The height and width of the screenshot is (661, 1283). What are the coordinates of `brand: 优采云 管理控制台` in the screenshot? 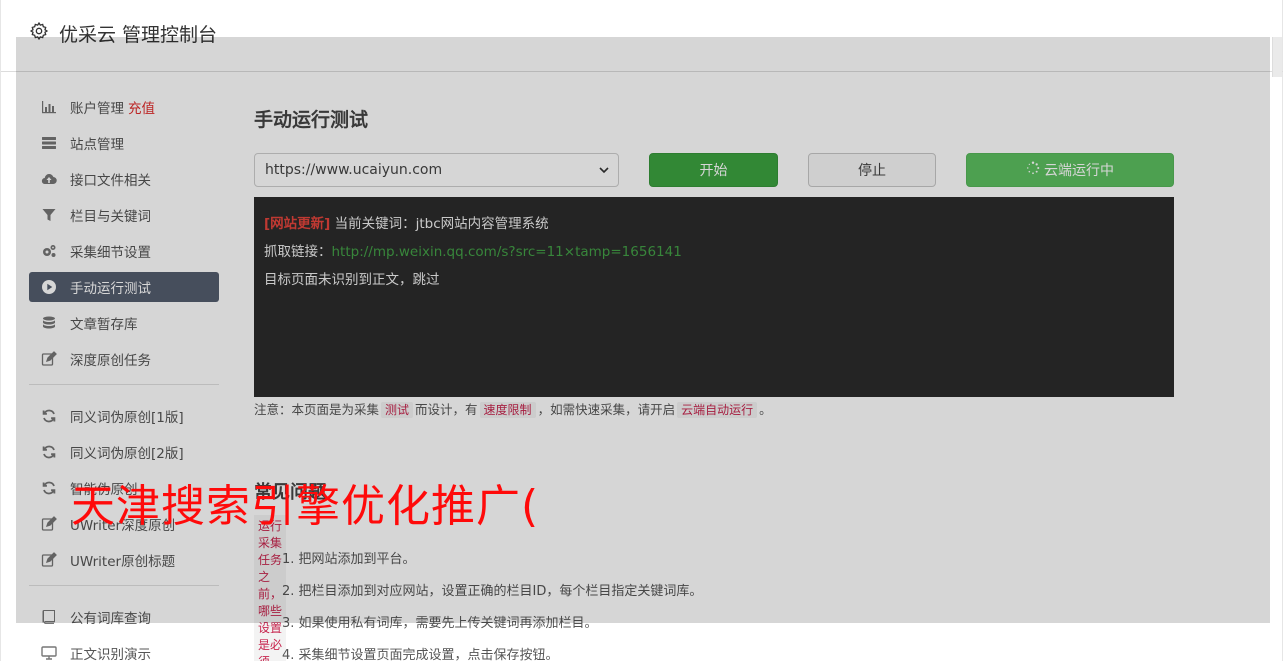 It's located at (123, 33).